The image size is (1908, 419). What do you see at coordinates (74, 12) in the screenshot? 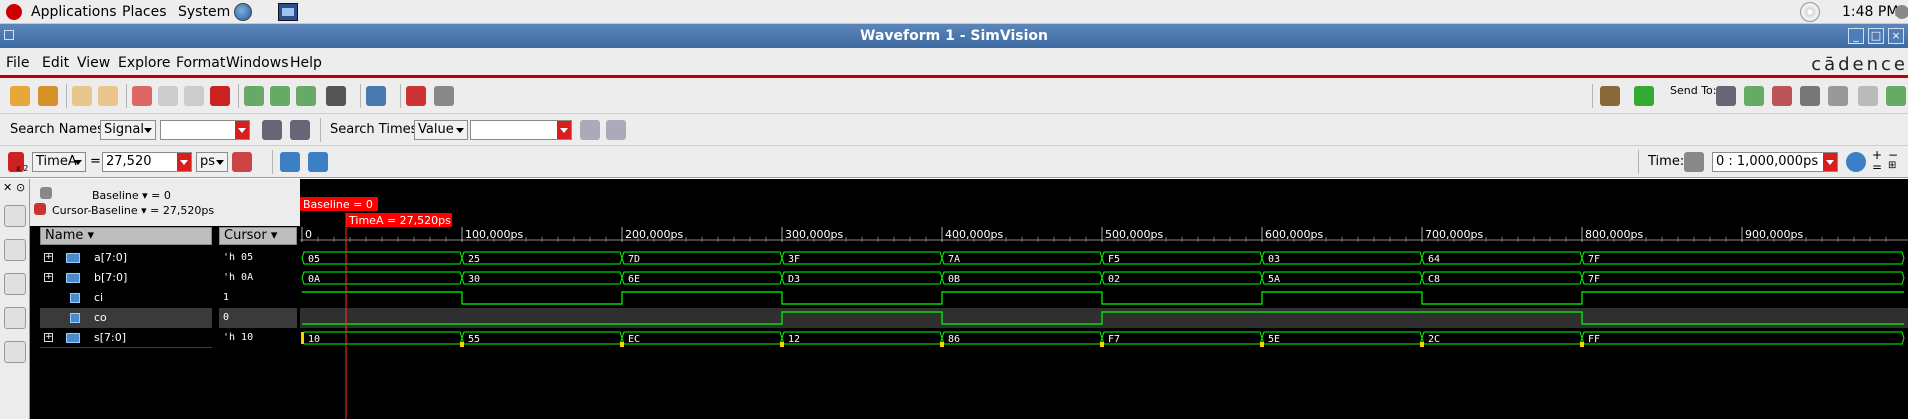
I see `applications-menu: Applications` at bounding box center [74, 12].